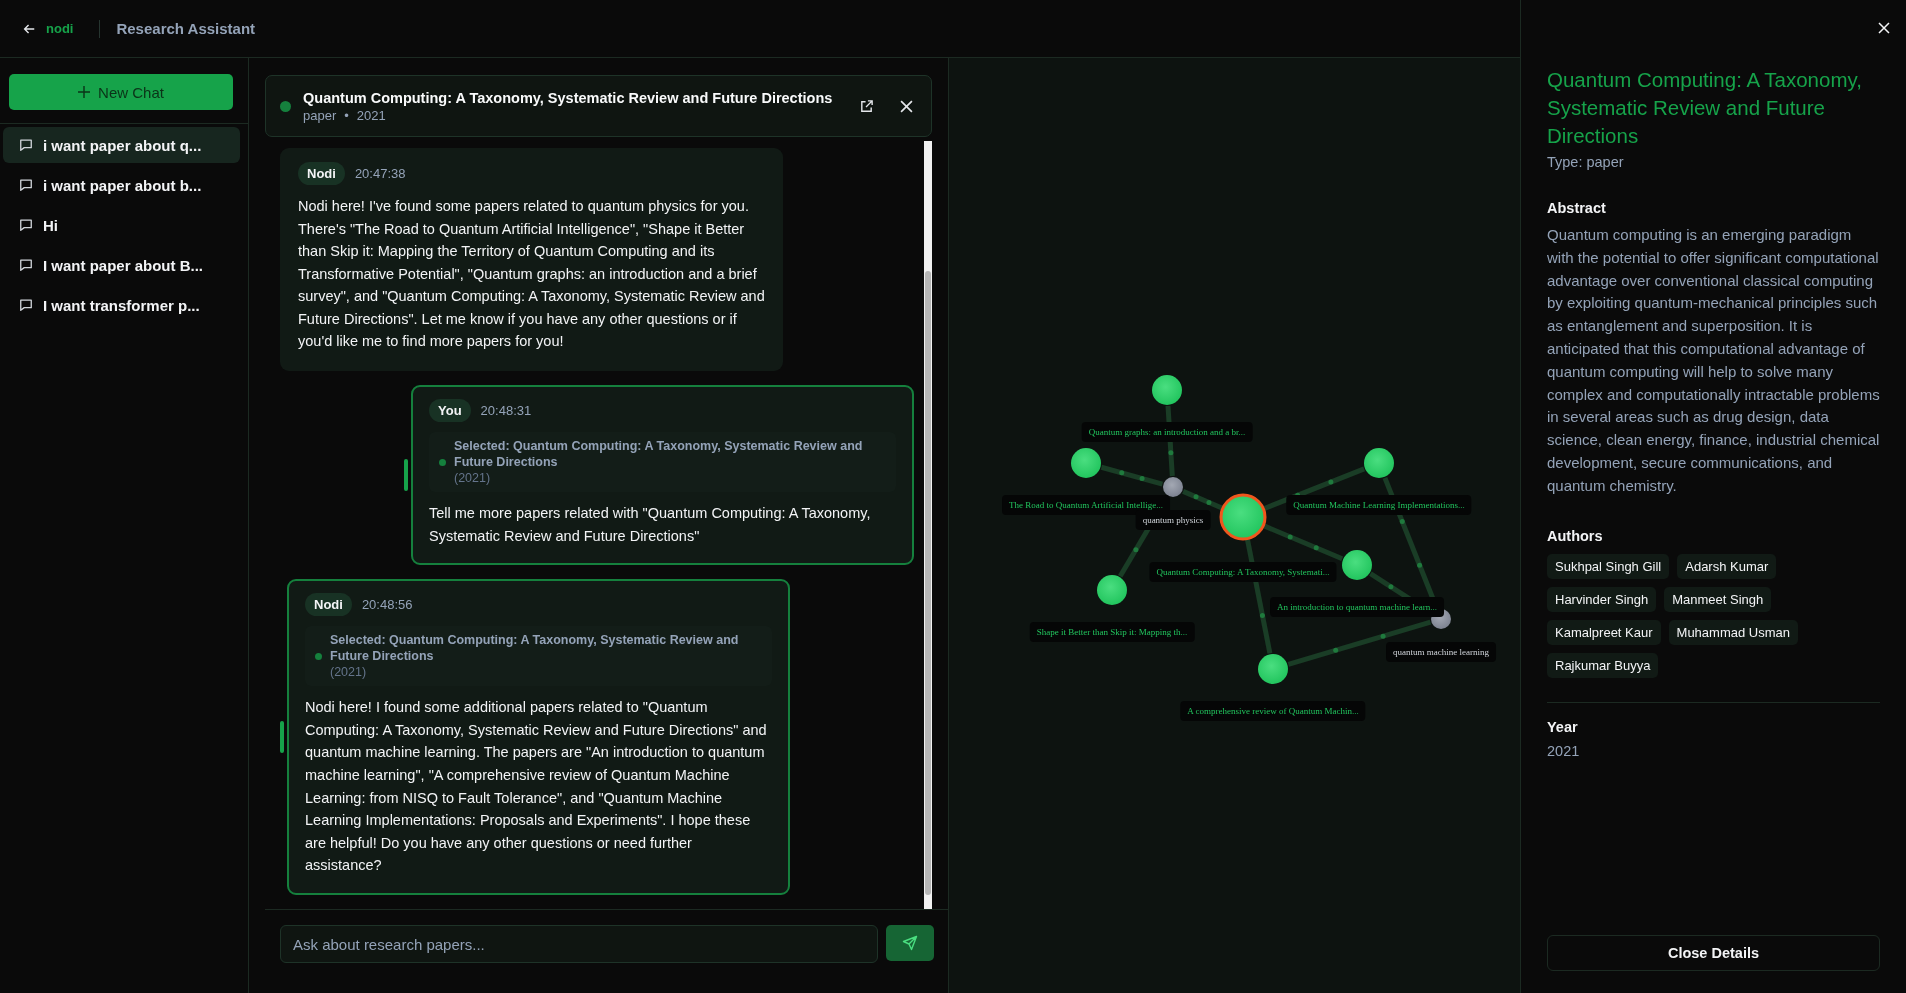 The width and height of the screenshot is (1906, 993). Describe the element at coordinates (1718, 599) in the screenshot. I see `author-tag: Manmeet Singh` at that location.